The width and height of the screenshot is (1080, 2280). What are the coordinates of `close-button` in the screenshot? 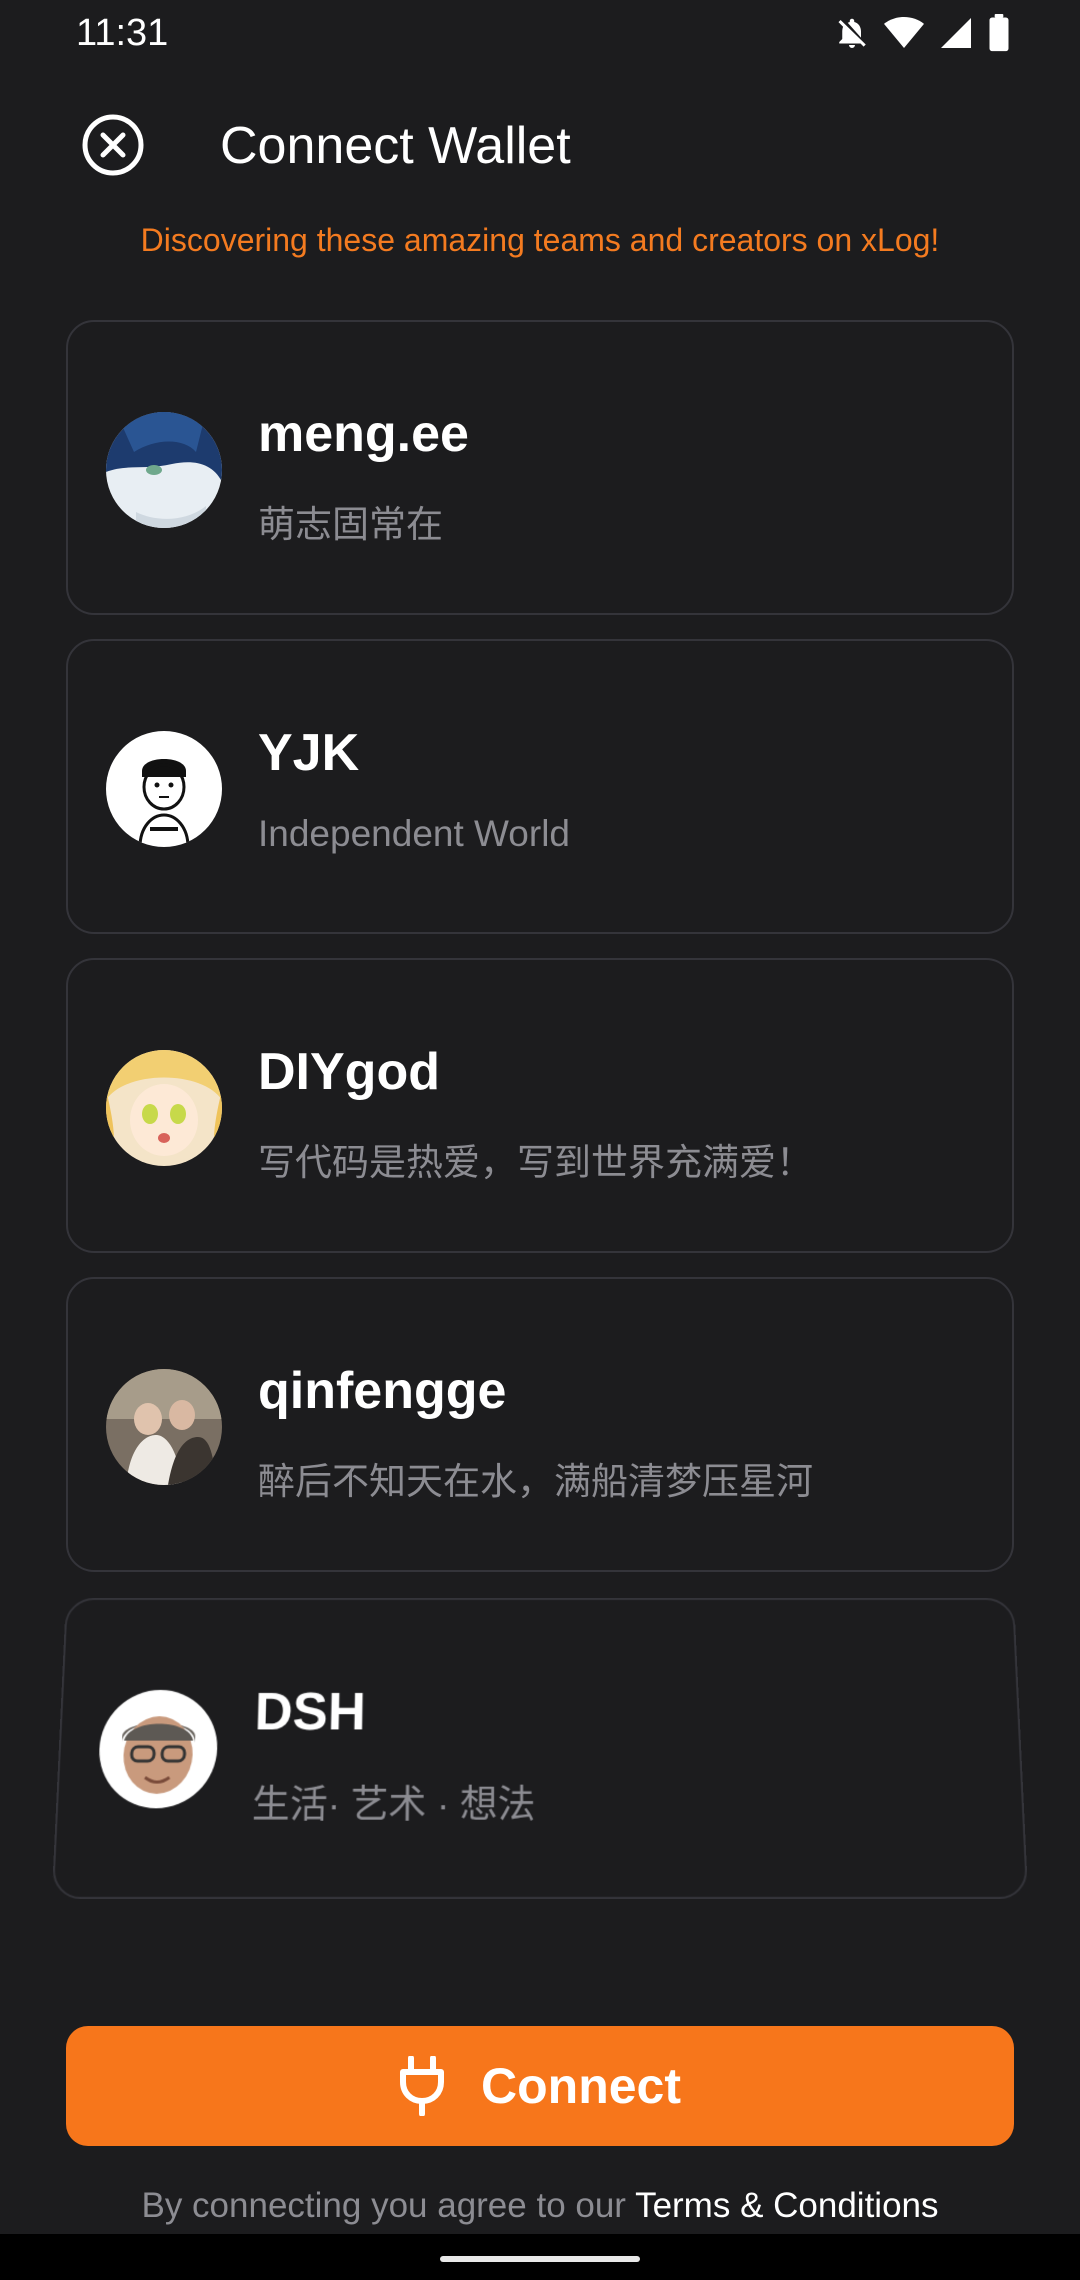 It's located at (113, 145).